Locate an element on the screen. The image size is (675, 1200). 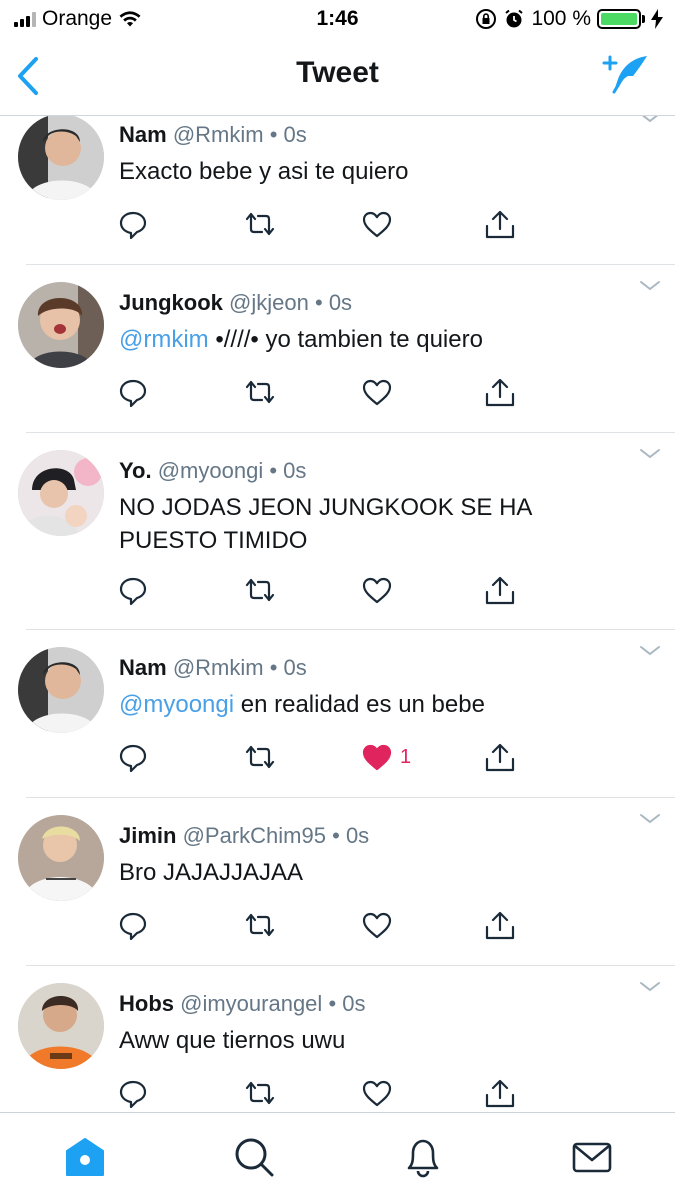
home-icon is located at coordinates (85, 1157).